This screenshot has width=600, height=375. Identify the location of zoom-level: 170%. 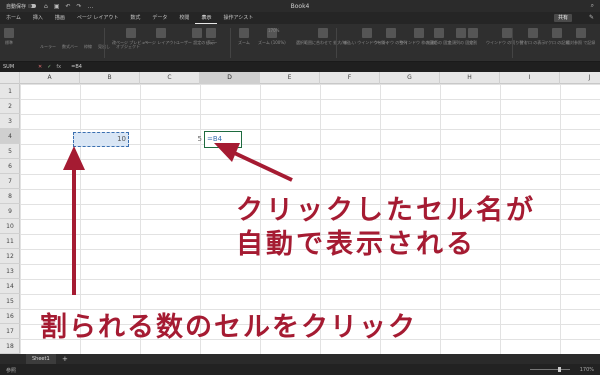
(587, 370).